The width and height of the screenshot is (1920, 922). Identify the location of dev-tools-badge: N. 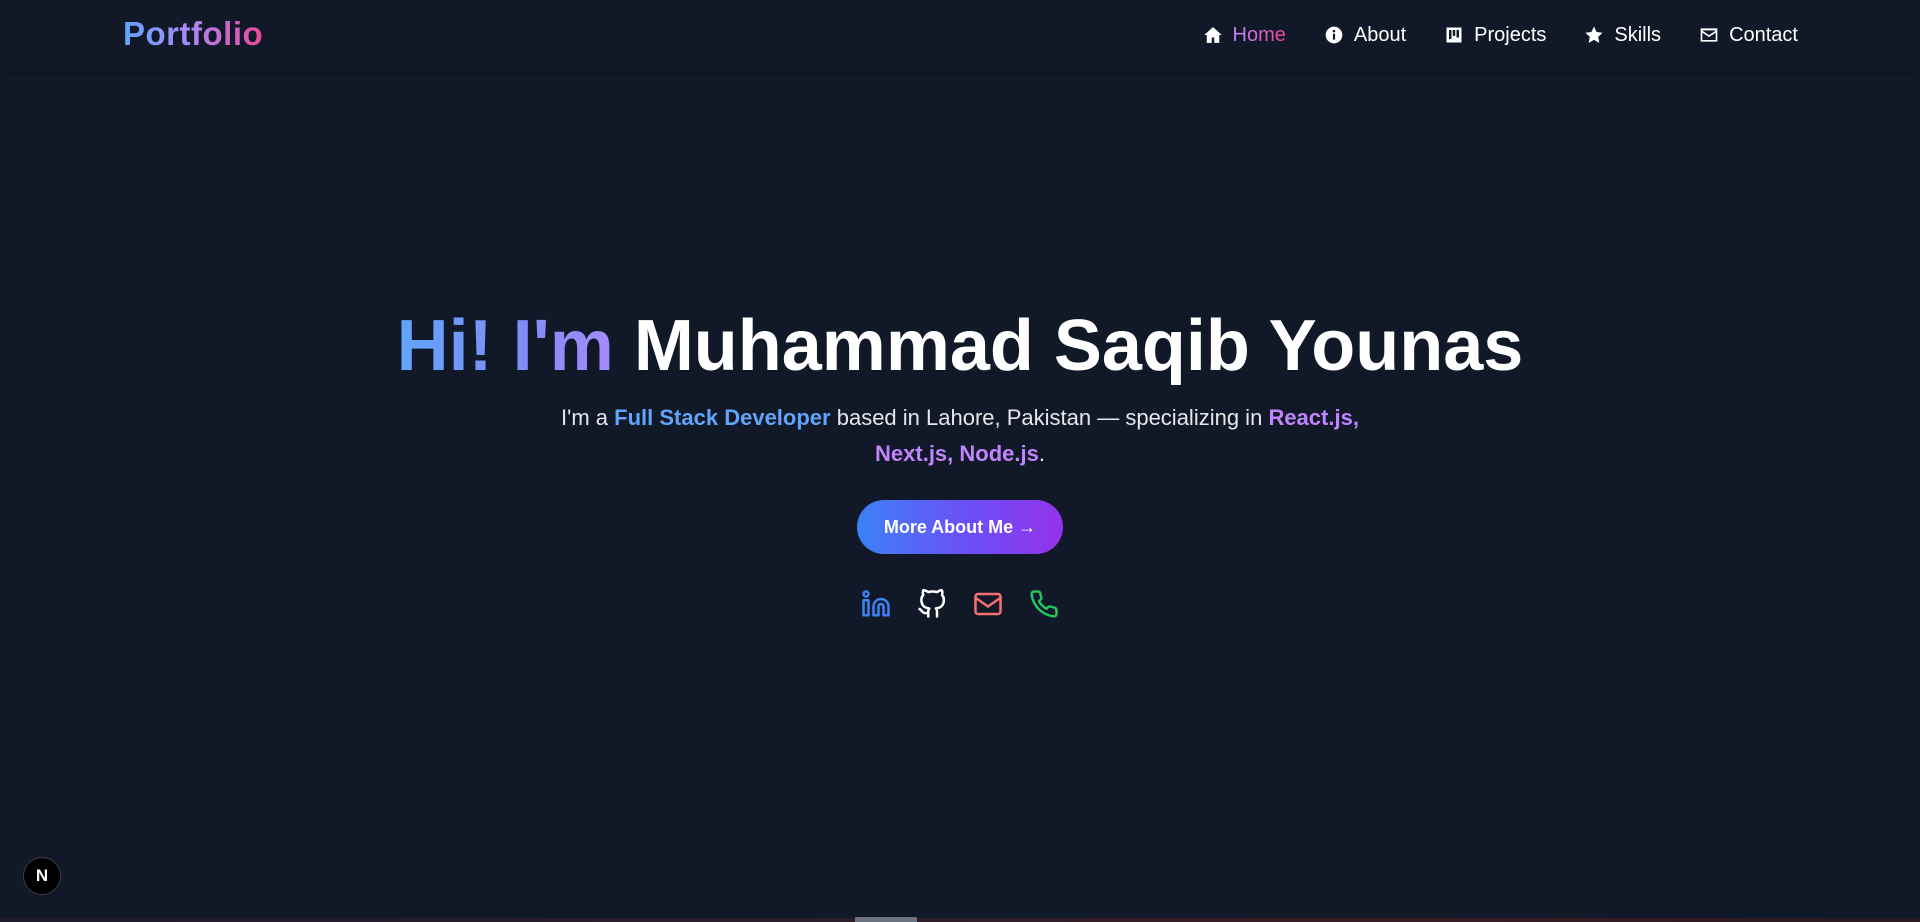
(42, 876).